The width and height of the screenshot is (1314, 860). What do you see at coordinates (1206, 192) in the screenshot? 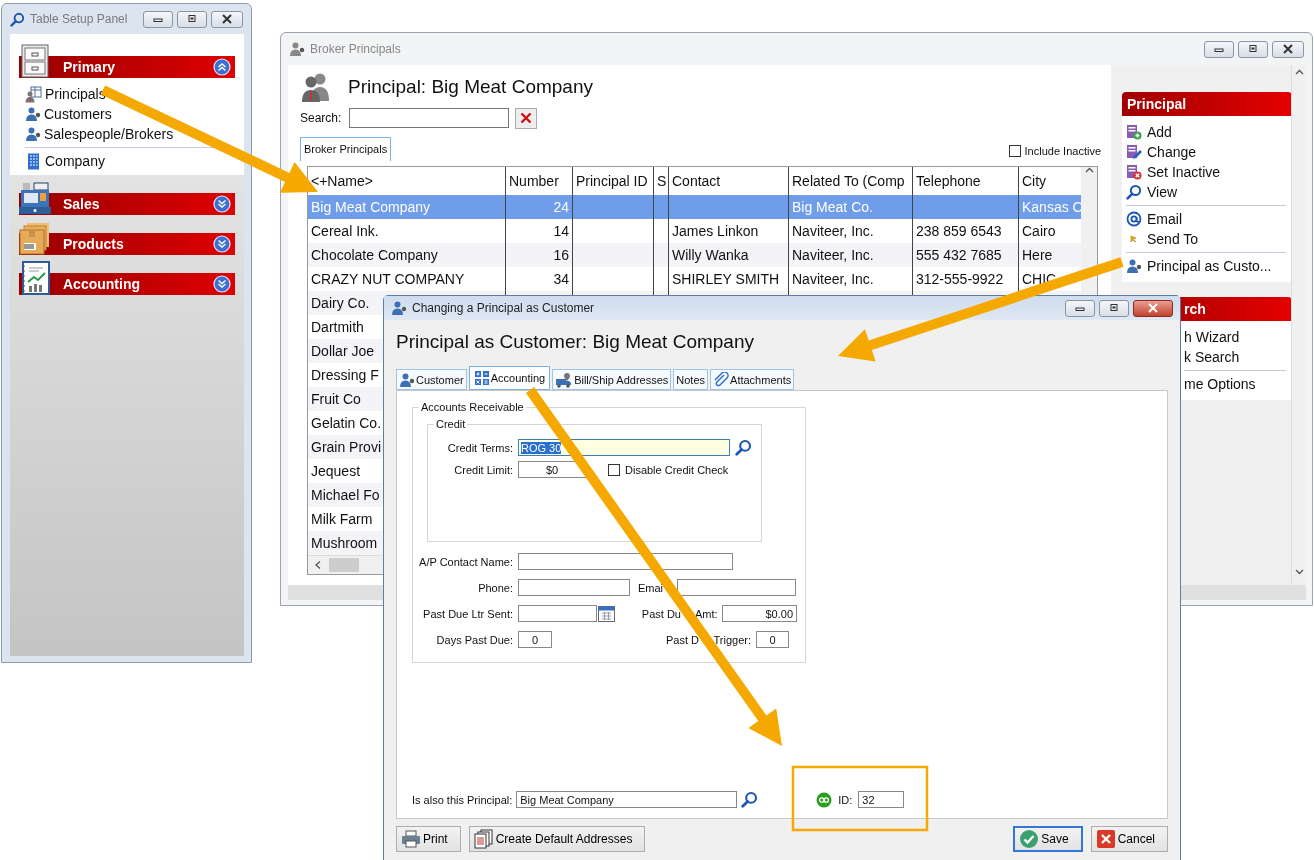
I see `action-link: View` at bounding box center [1206, 192].